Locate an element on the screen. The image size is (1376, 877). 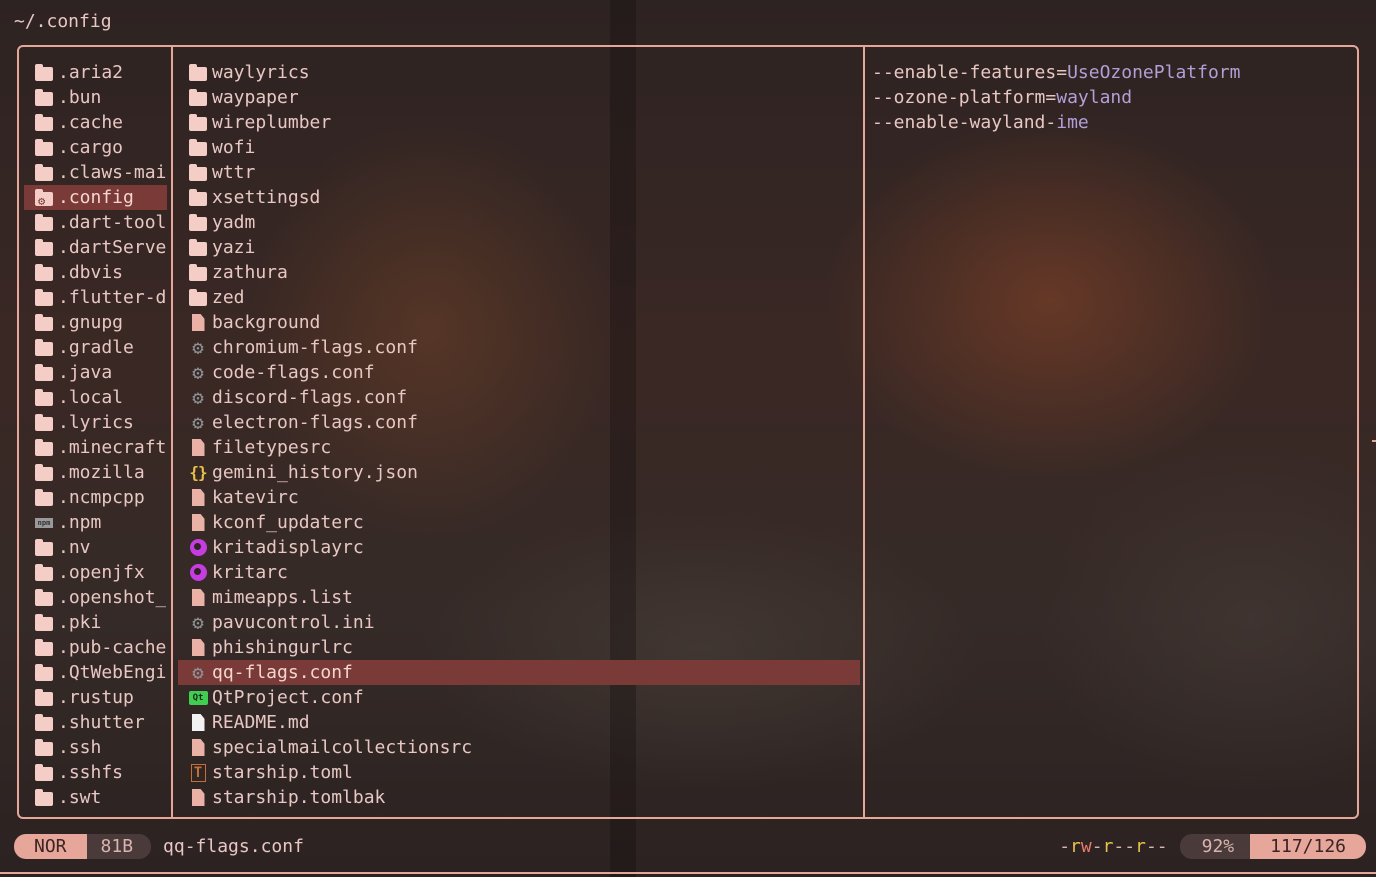
parent-list-item: .cache is located at coordinates (95, 122).